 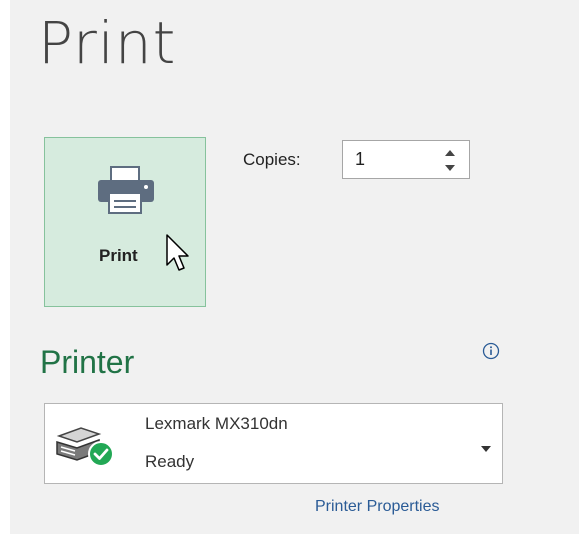 What do you see at coordinates (126, 192) in the screenshot?
I see `printer-icon` at bounding box center [126, 192].